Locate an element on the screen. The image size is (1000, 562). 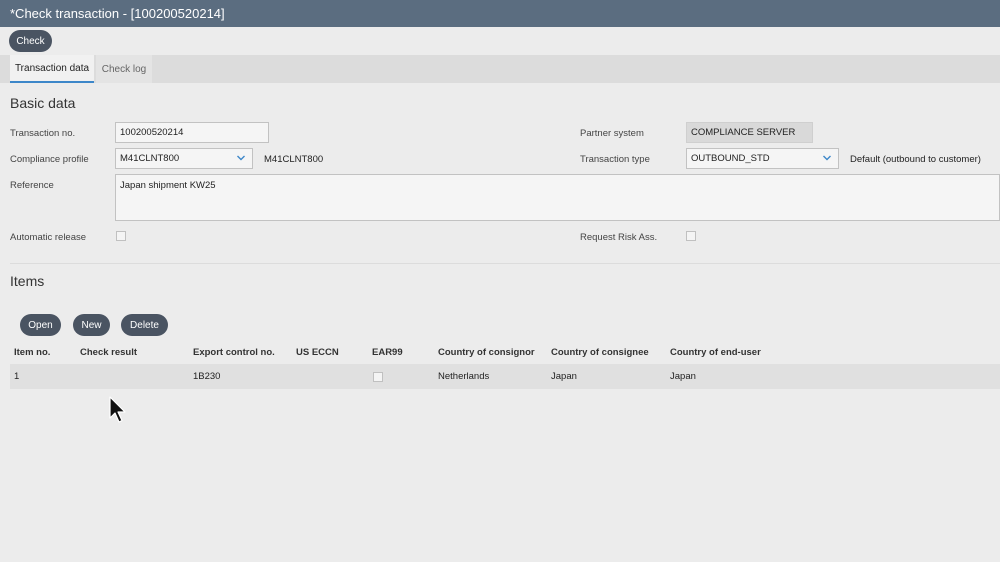
open-button: Open is located at coordinates (40, 325).